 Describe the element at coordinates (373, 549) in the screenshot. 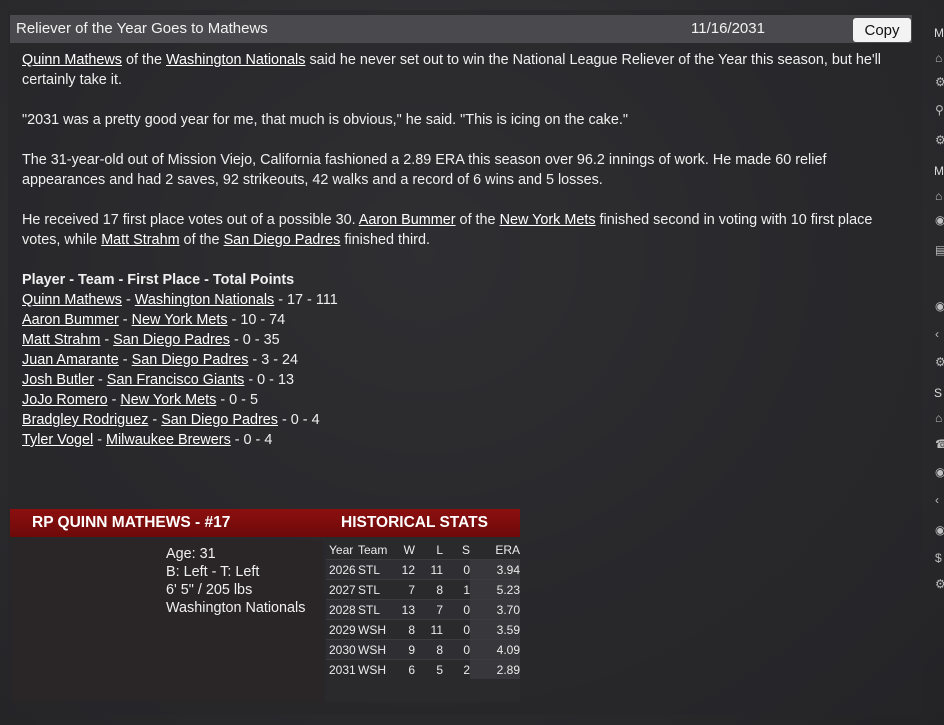

I see `col-team: Team` at that location.